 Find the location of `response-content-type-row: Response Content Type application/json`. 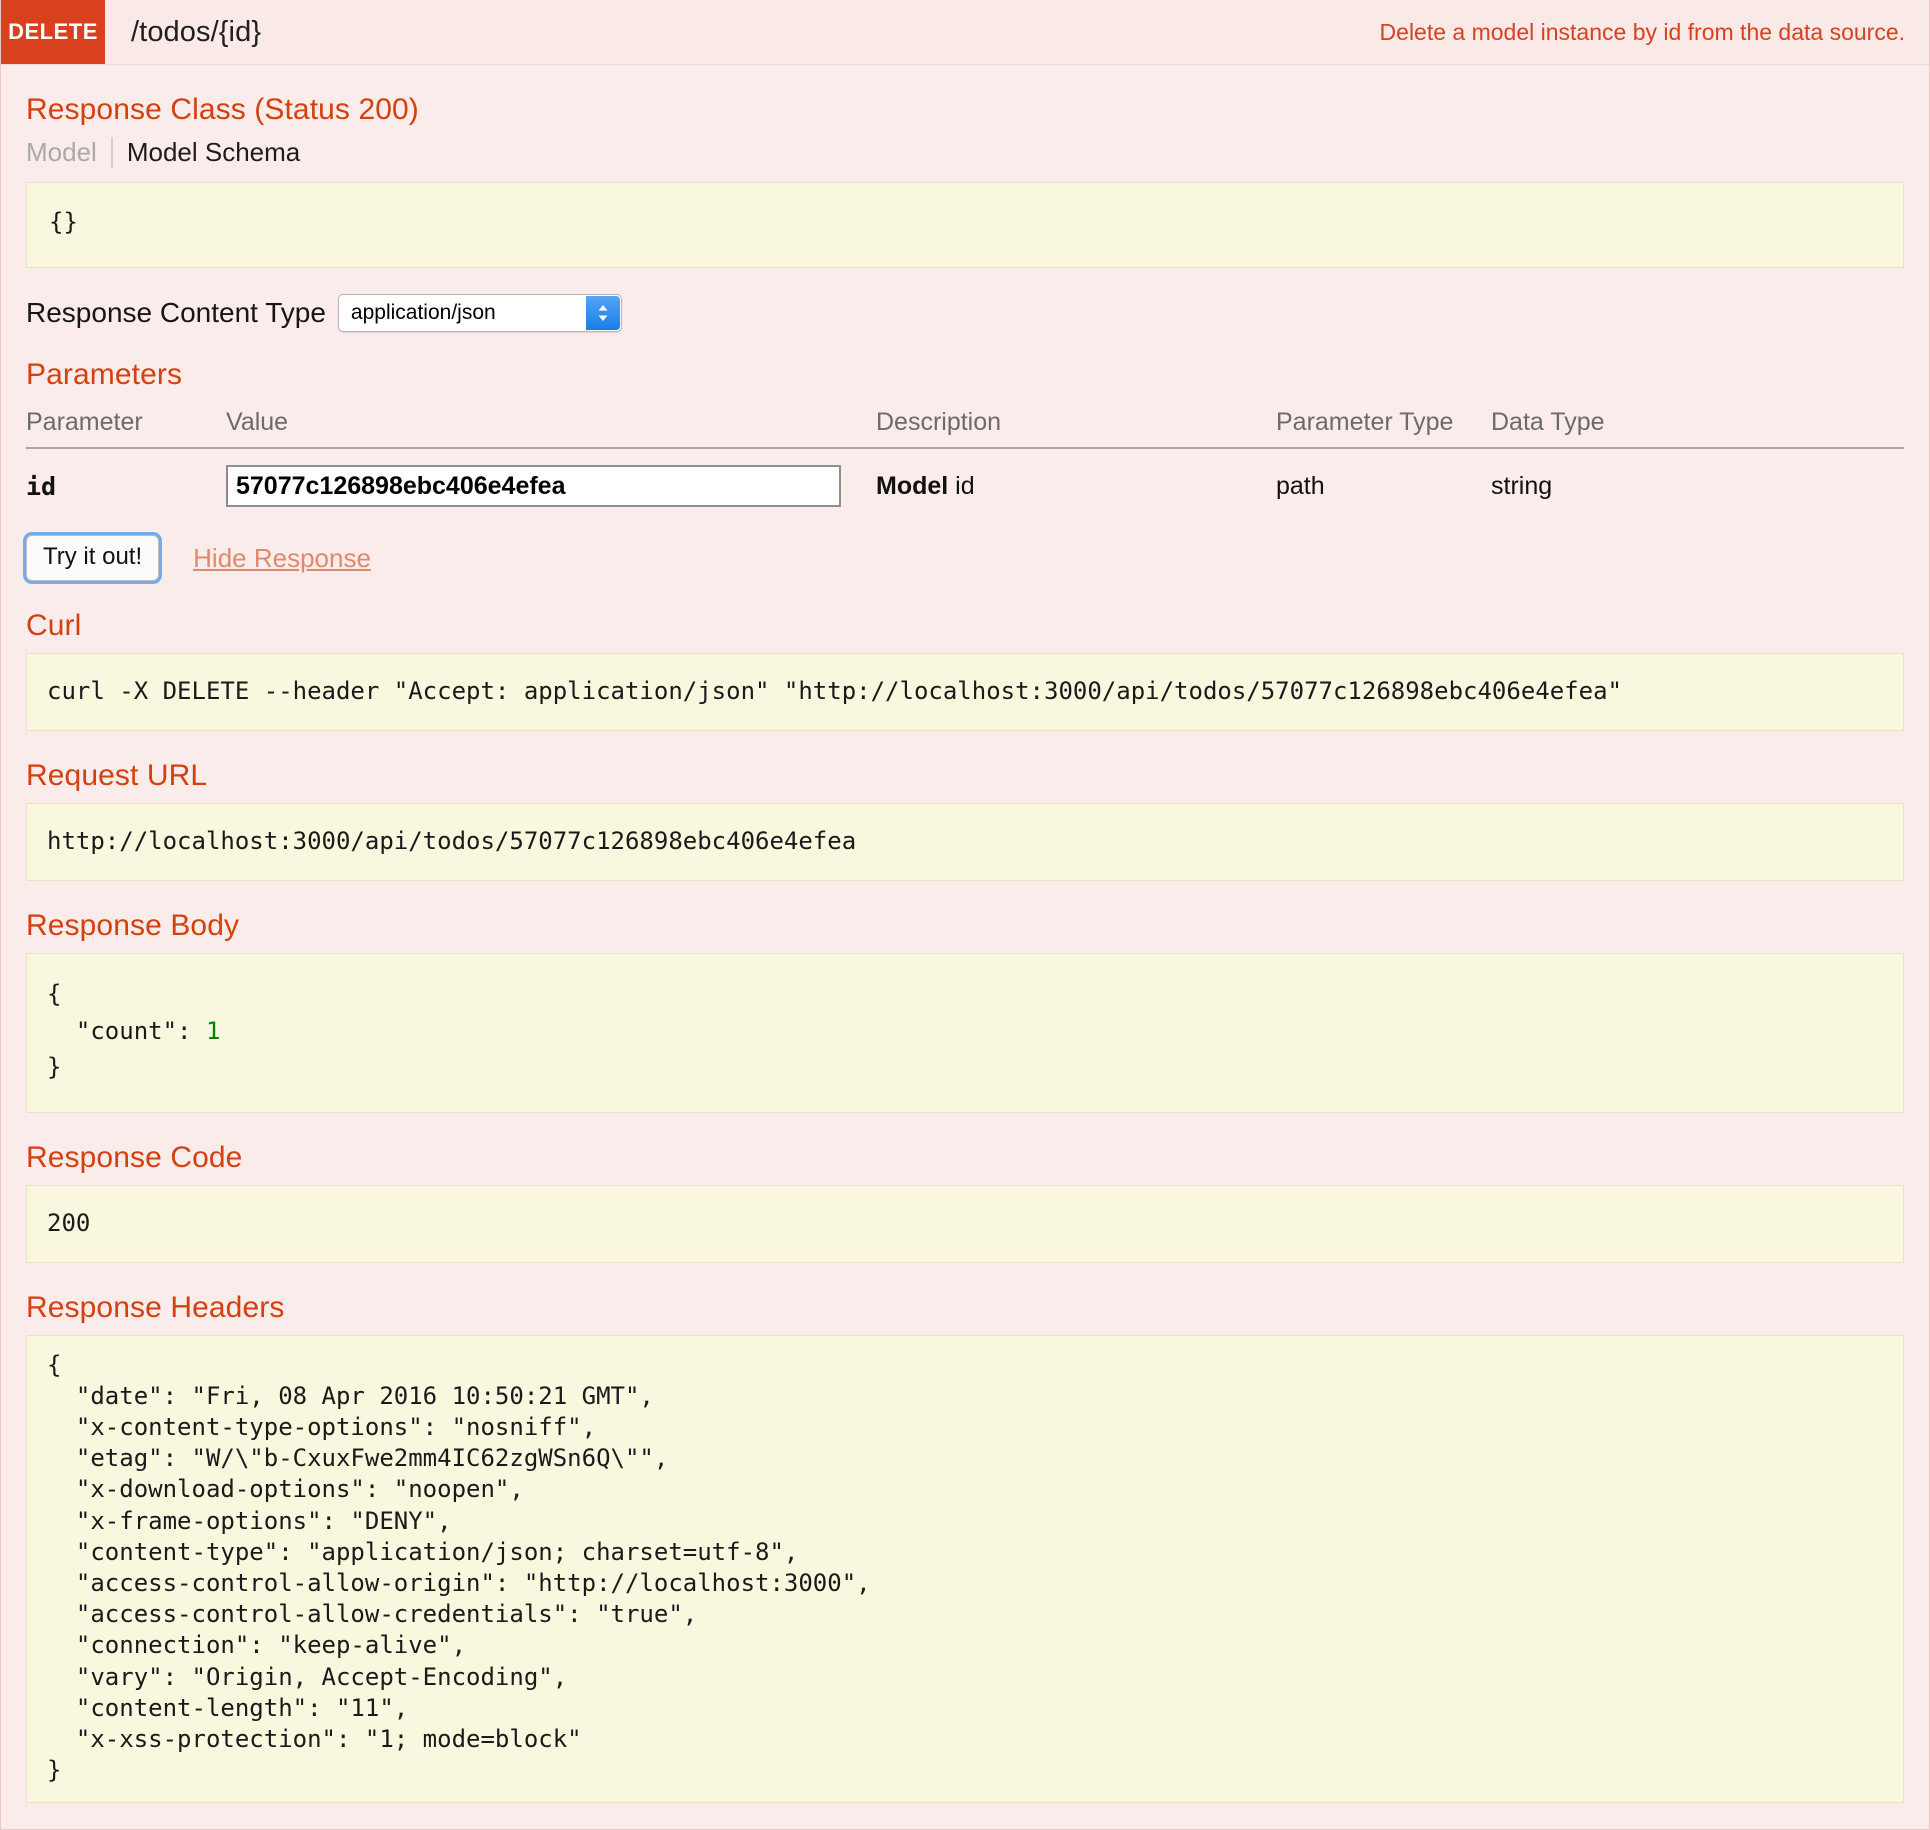

response-content-type-row: Response Content Type application/json is located at coordinates (965, 313).